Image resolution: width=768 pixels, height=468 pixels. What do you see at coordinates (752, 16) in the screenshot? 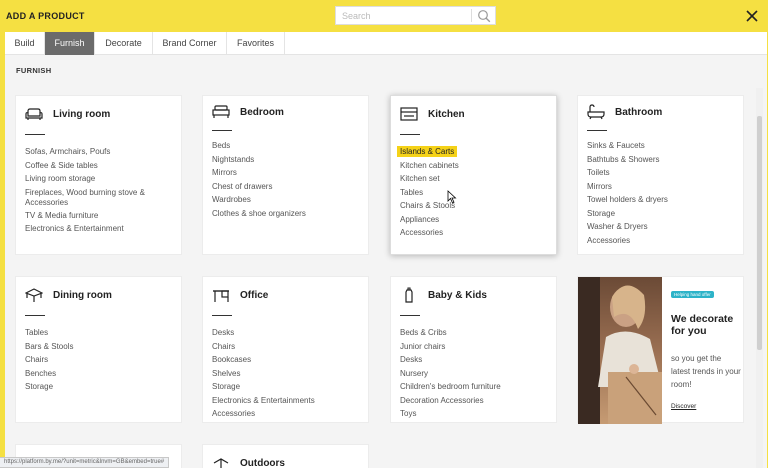
I see `close-icon` at bounding box center [752, 16].